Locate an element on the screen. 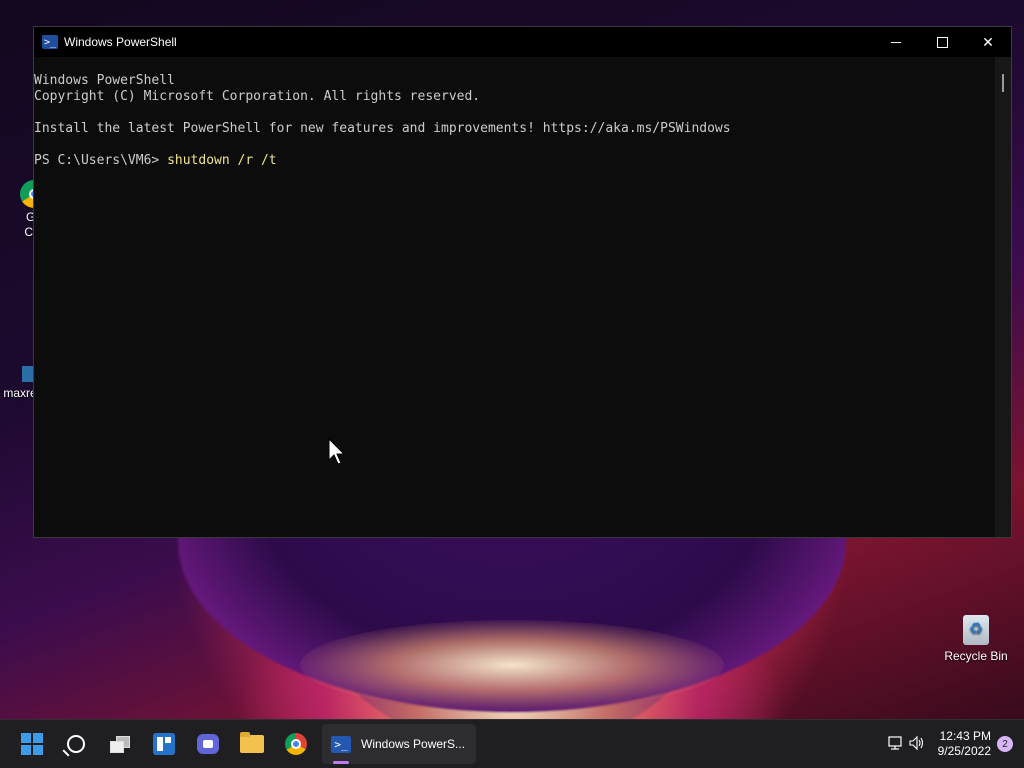 This screenshot has height=768, width=1024. console-line: Windows PowerShell is located at coordinates (104, 80).